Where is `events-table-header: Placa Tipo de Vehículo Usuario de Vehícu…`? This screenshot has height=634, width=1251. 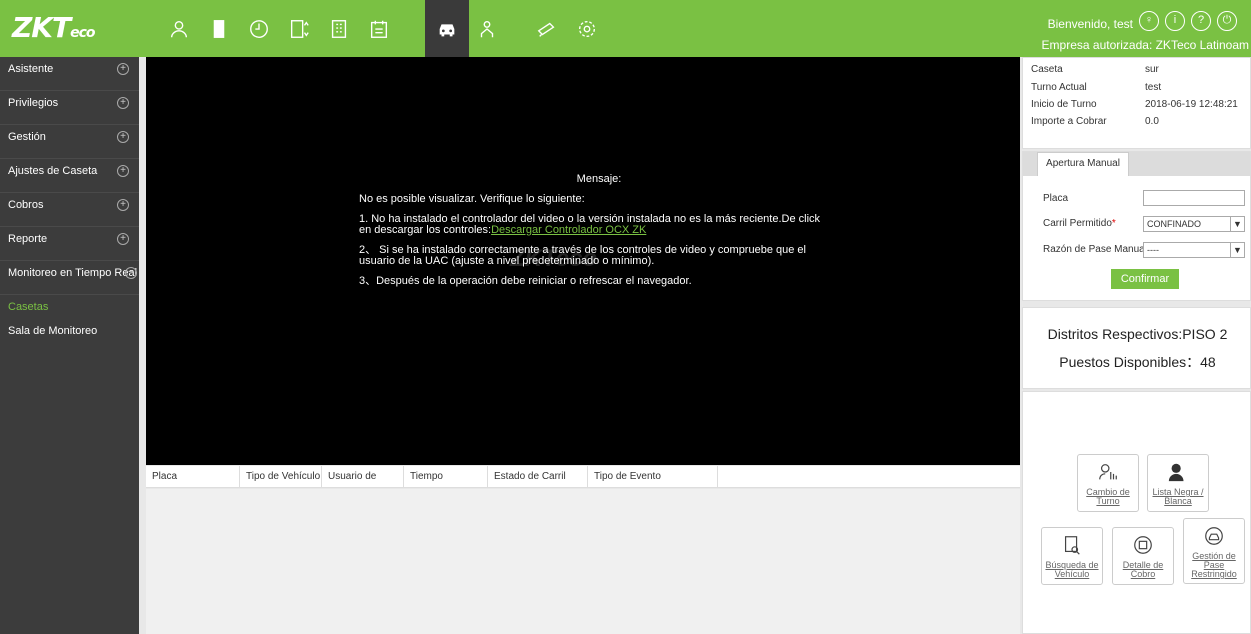
events-table-header: Placa Tipo de Vehículo Usuario de Vehícu… is located at coordinates (583, 485).